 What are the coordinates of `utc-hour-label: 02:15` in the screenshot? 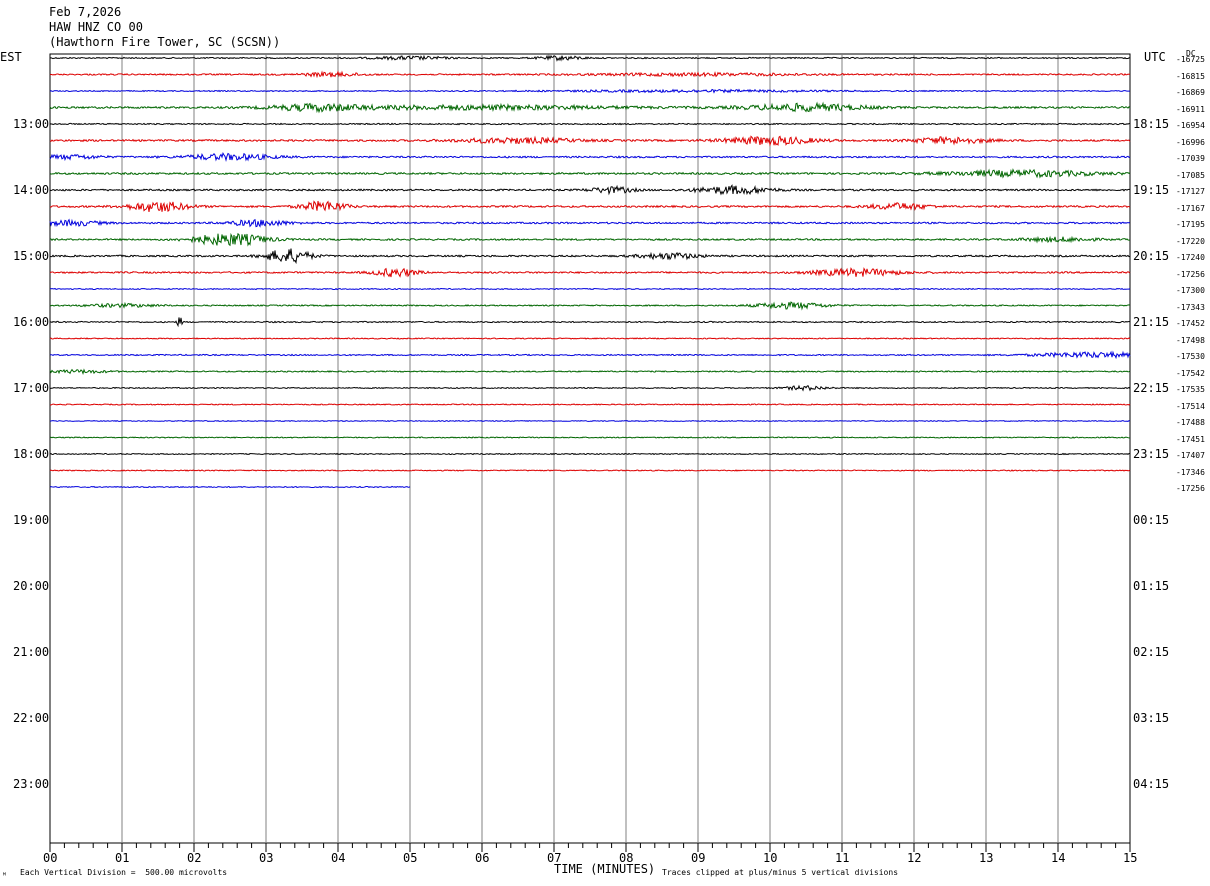 It's located at (1151, 652).